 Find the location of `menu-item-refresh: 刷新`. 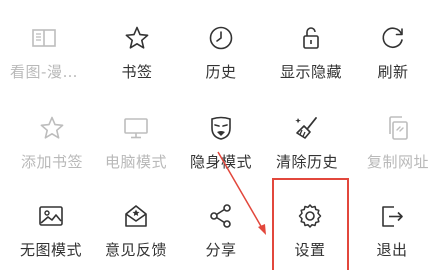

menu-item-refresh: 刷新 is located at coordinates (393, 44).